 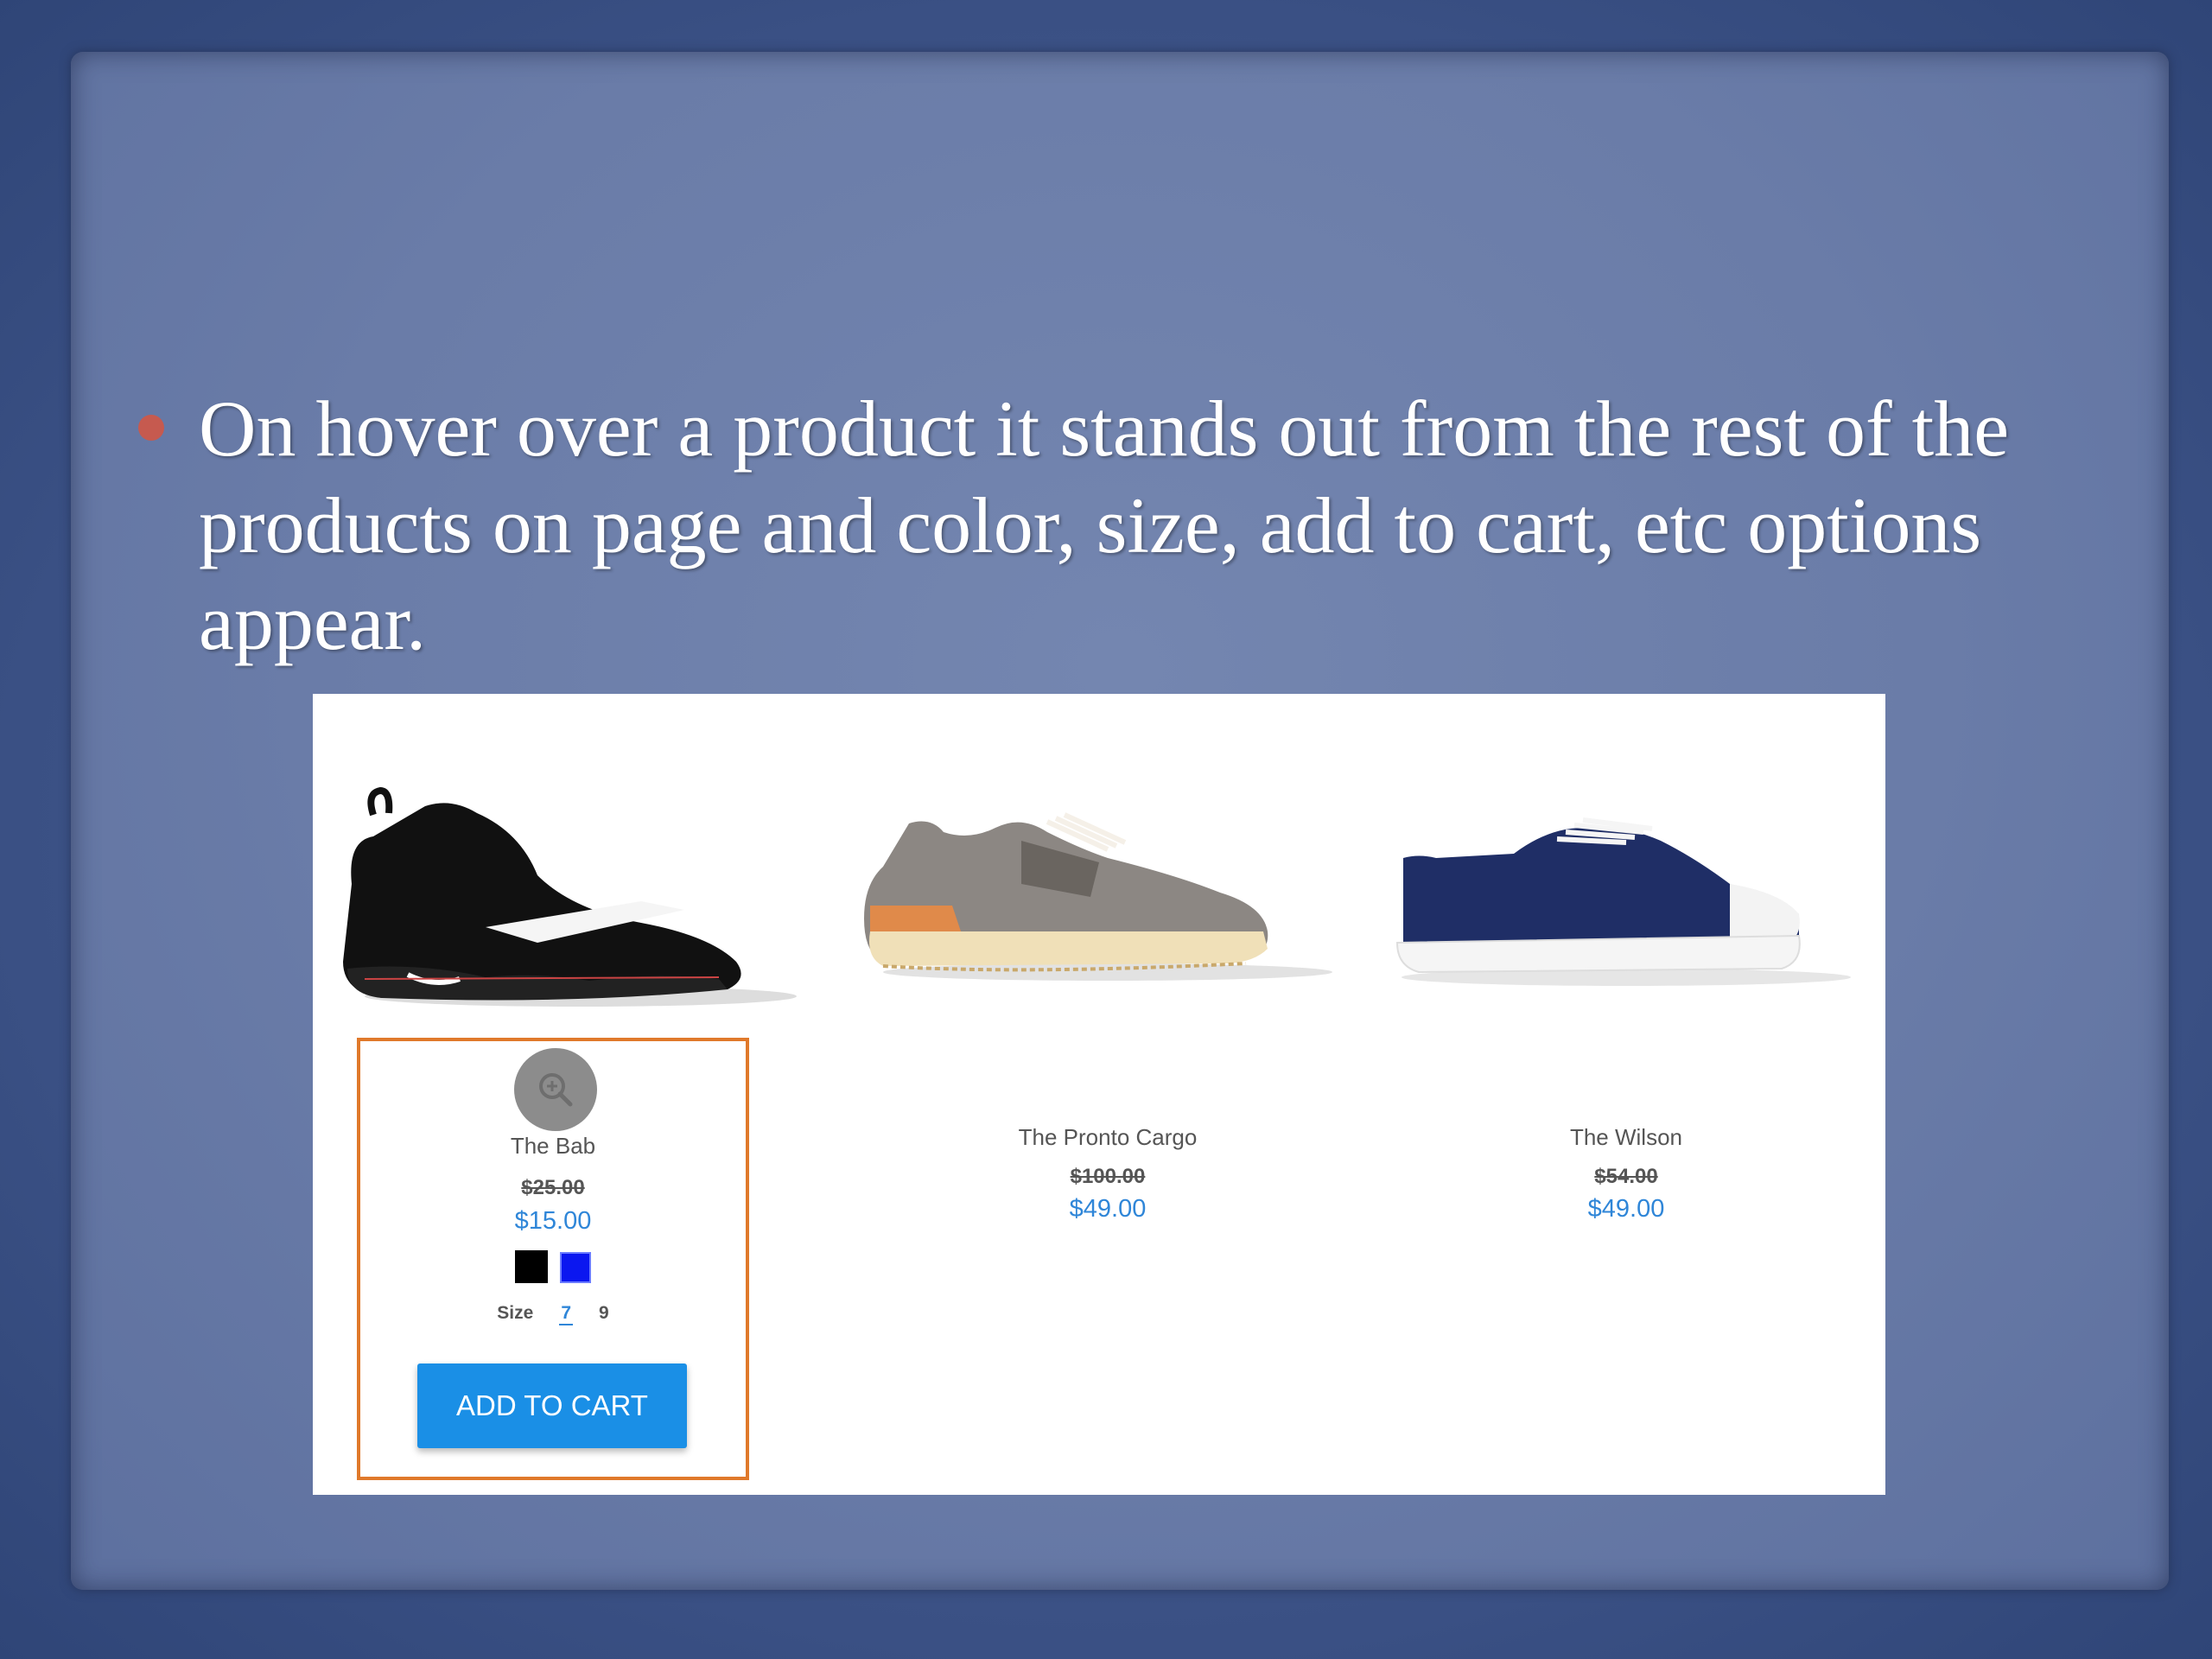 What do you see at coordinates (1626, 888) in the screenshot?
I see `product-image-navy-sneaker` at bounding box center [1626, 888].